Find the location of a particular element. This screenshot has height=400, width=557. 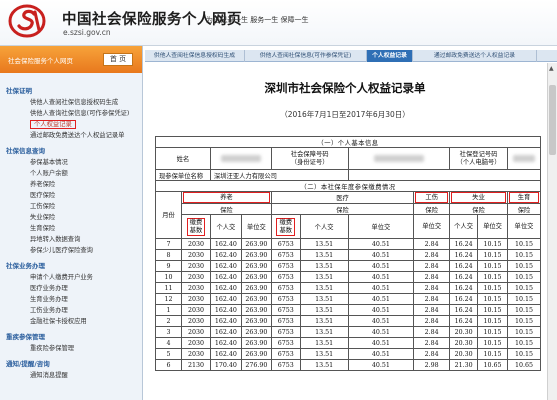

sidebar-item: 通知消息提醒 is located at coordinates (71, 375).